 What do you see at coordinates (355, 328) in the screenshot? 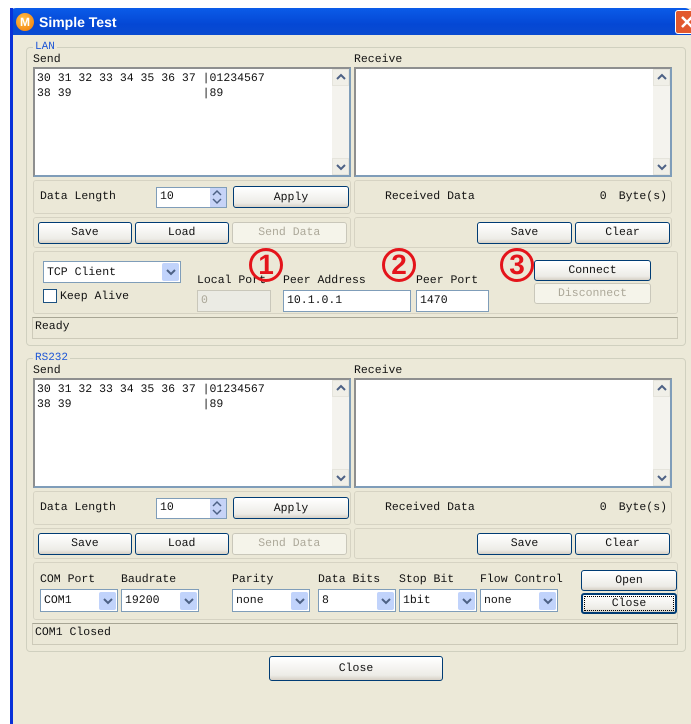
I see `status-bar: Ready` at bounding box center [355, 328].